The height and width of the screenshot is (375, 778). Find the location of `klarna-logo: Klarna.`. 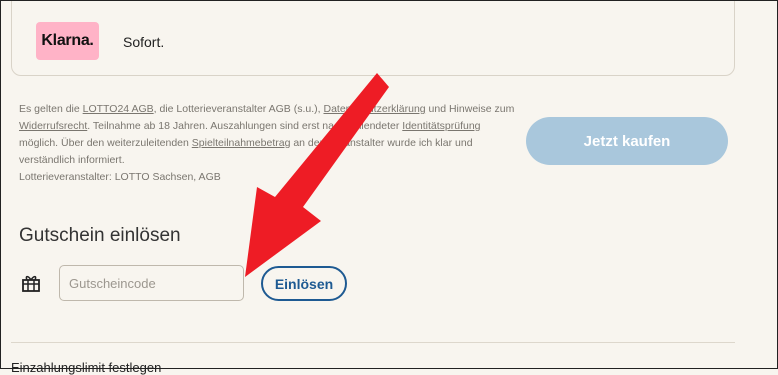

klarna-logo: Klarna. is located at coordinates (67, 41).